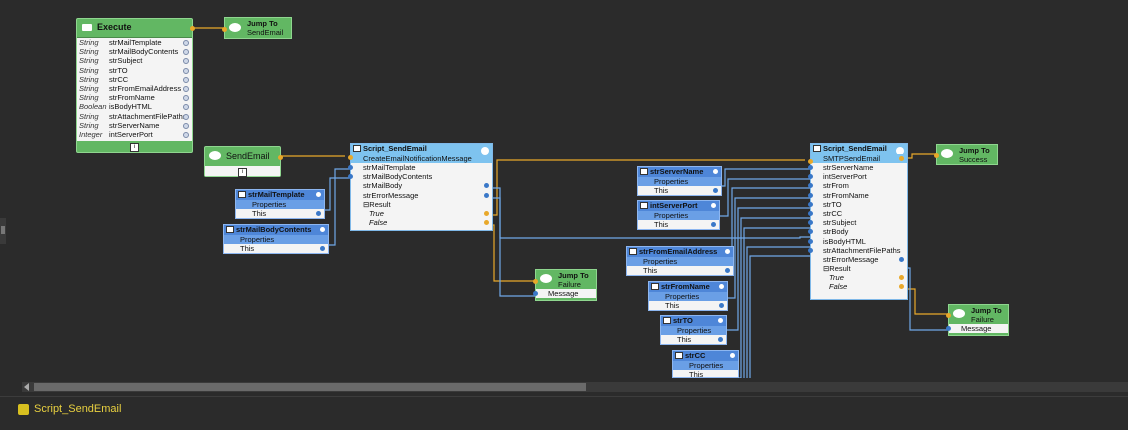  Describe the element at coordinates (318, 213) in the screenshot. I see `prop-mailtemplate-out-port` at that location.